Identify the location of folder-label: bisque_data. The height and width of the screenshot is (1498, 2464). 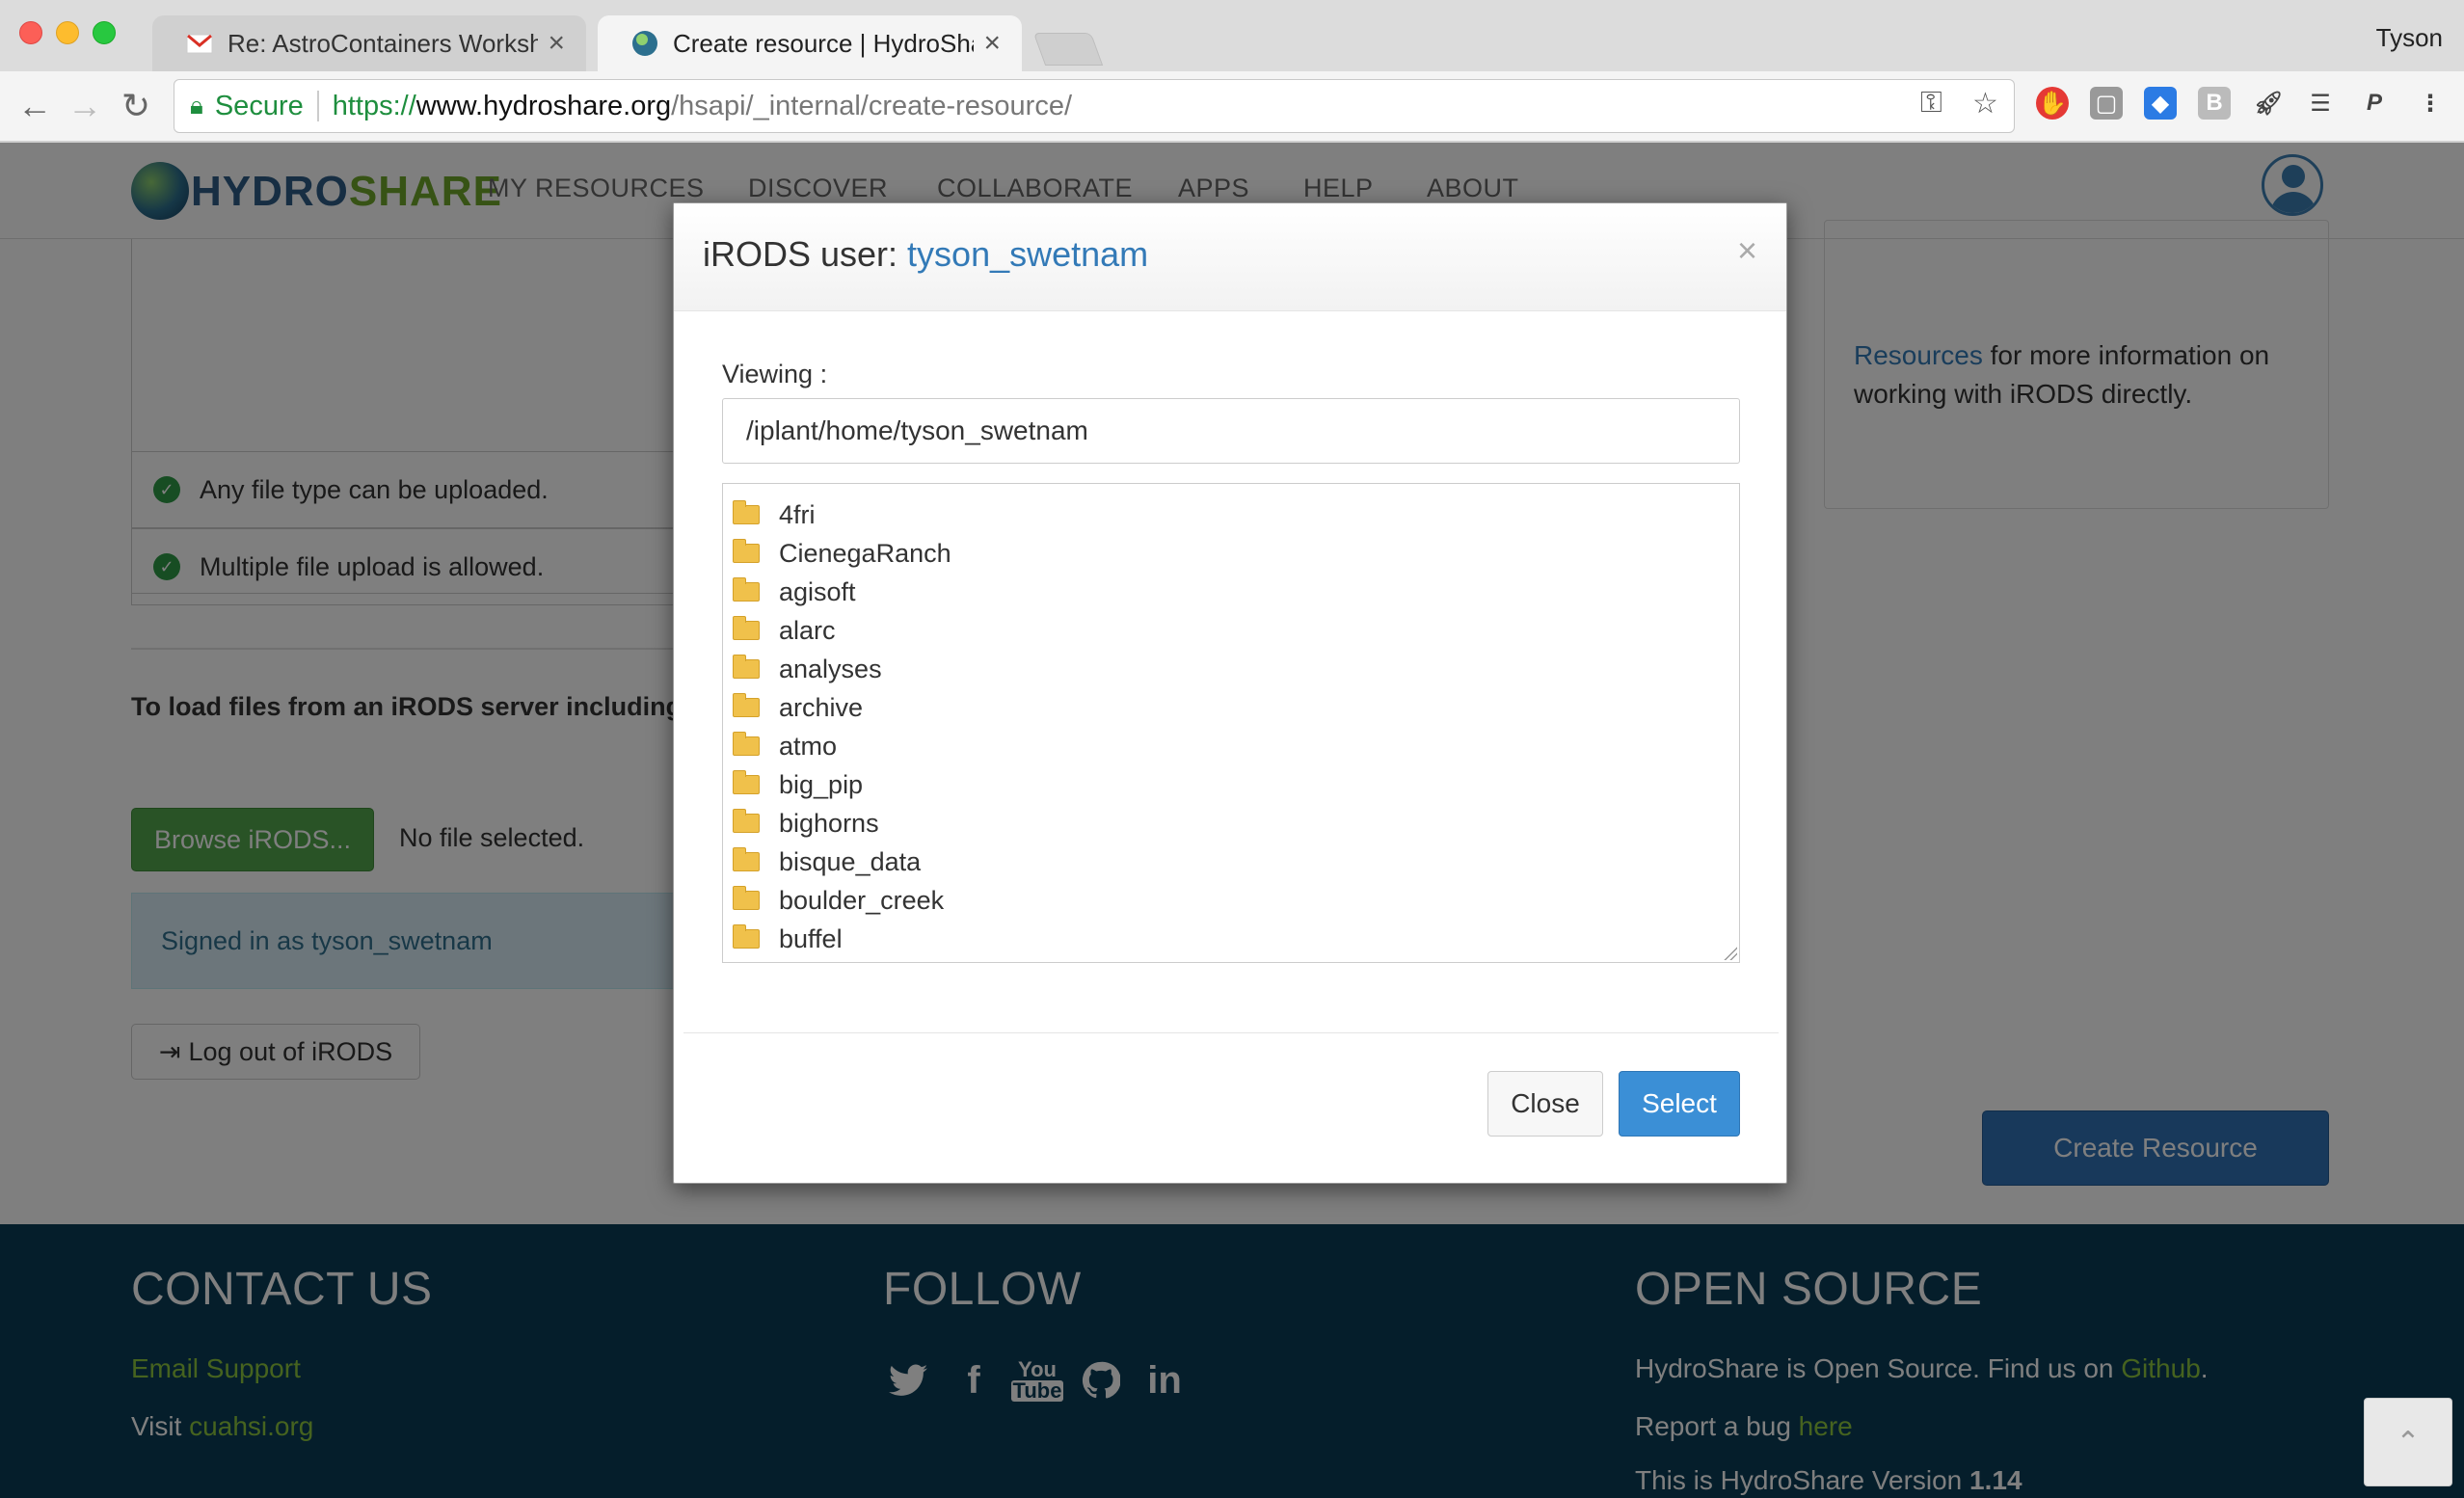
(851, 861).